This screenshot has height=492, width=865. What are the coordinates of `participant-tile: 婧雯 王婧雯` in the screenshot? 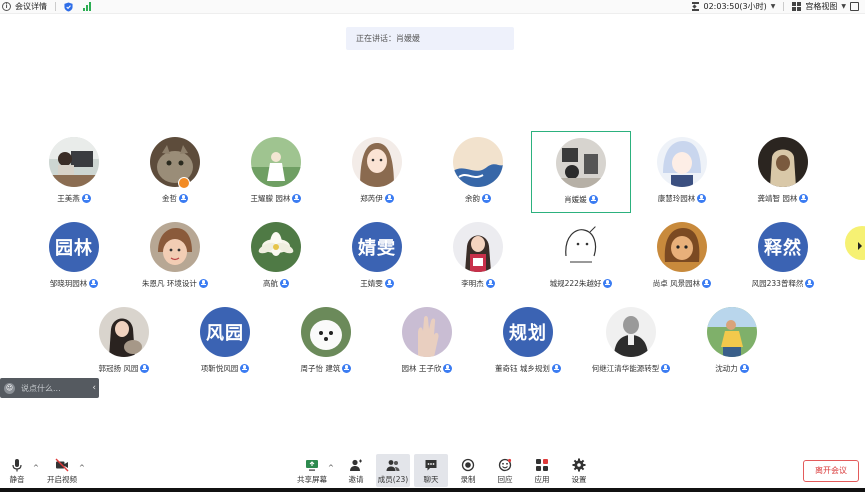 It's located at (377, 257).